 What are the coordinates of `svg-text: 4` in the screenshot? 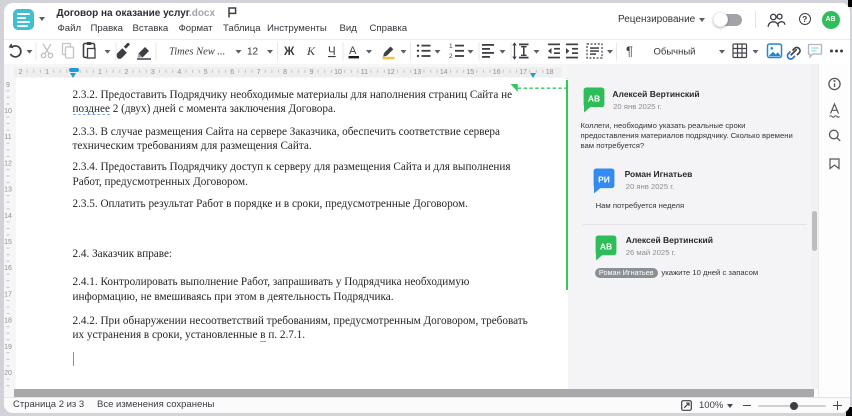 It's located at (179, 72).